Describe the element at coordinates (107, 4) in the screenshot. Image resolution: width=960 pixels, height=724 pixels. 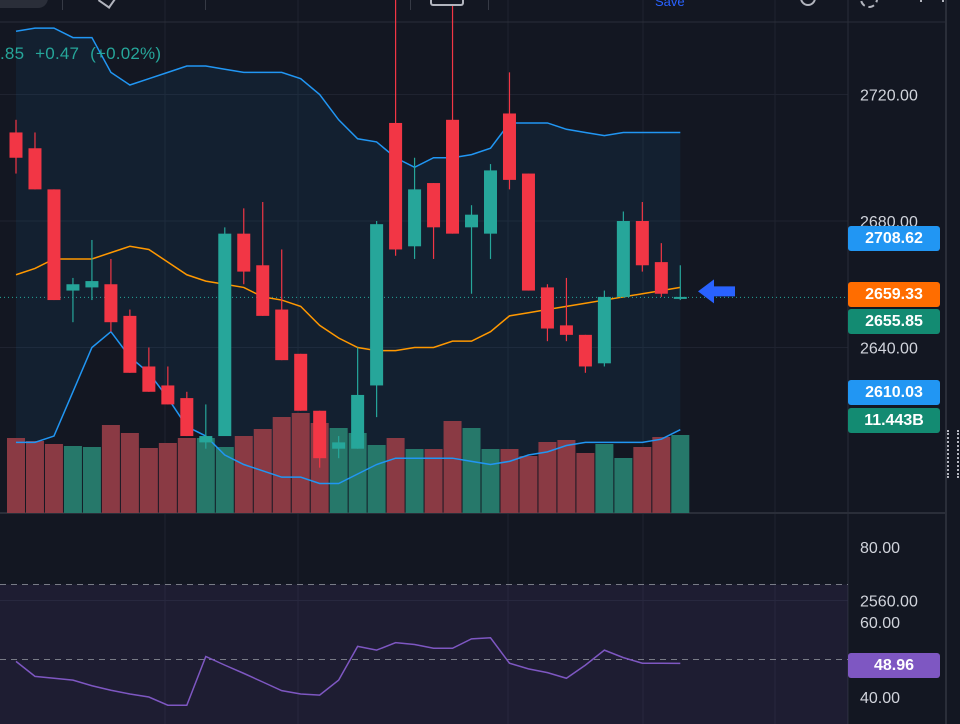
I see `checkmark-icon` at that location.